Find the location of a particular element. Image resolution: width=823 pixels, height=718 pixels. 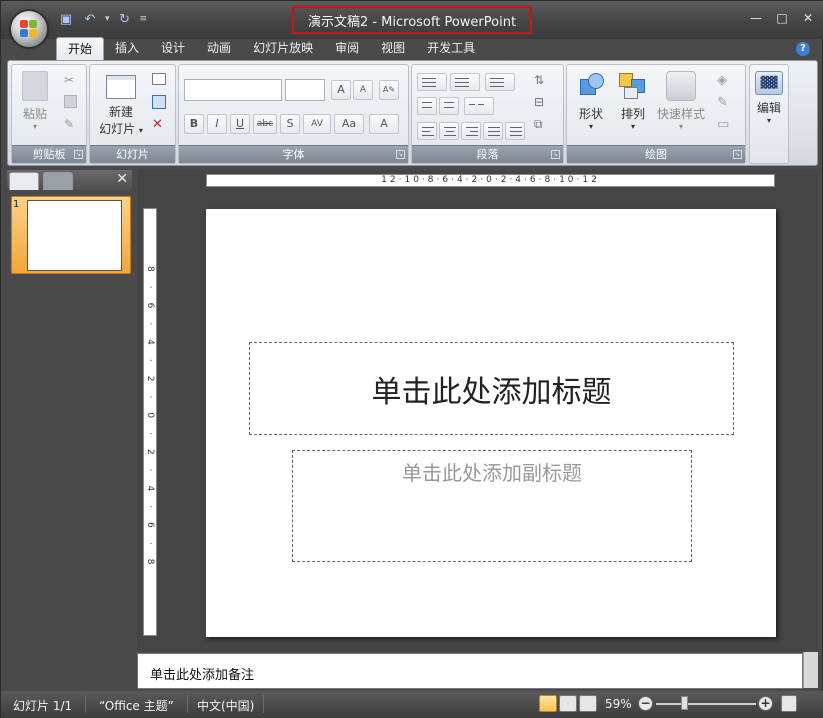

arrange-button: 排列 ▾ is located at coordinates (633, 101).